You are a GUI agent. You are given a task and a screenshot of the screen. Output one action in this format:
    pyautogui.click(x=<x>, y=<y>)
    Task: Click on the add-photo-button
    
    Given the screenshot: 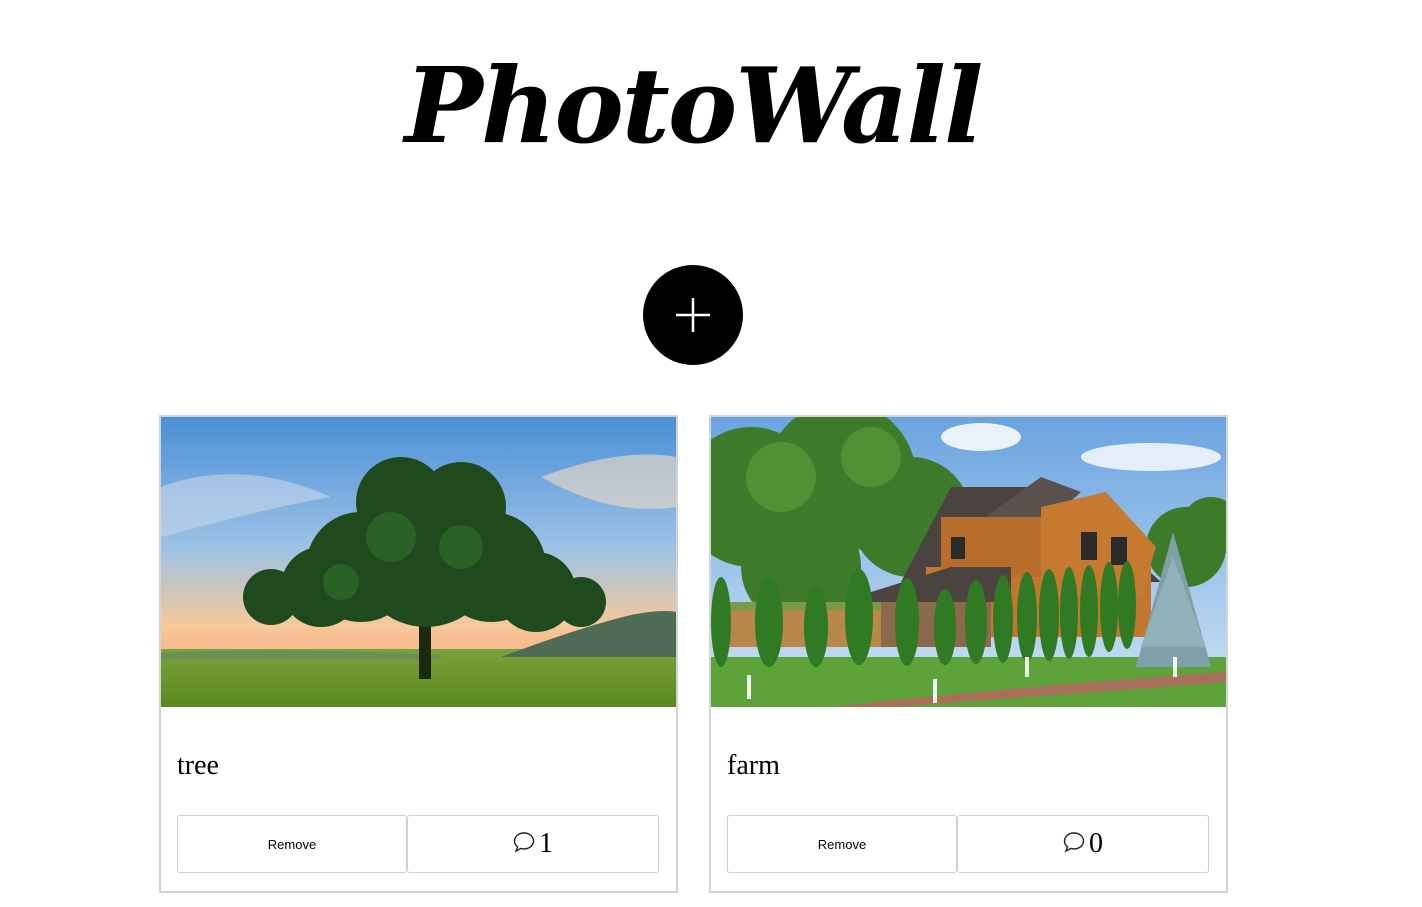 What is the action you would take?
    pyautogui.click(x=693, y=315)
    